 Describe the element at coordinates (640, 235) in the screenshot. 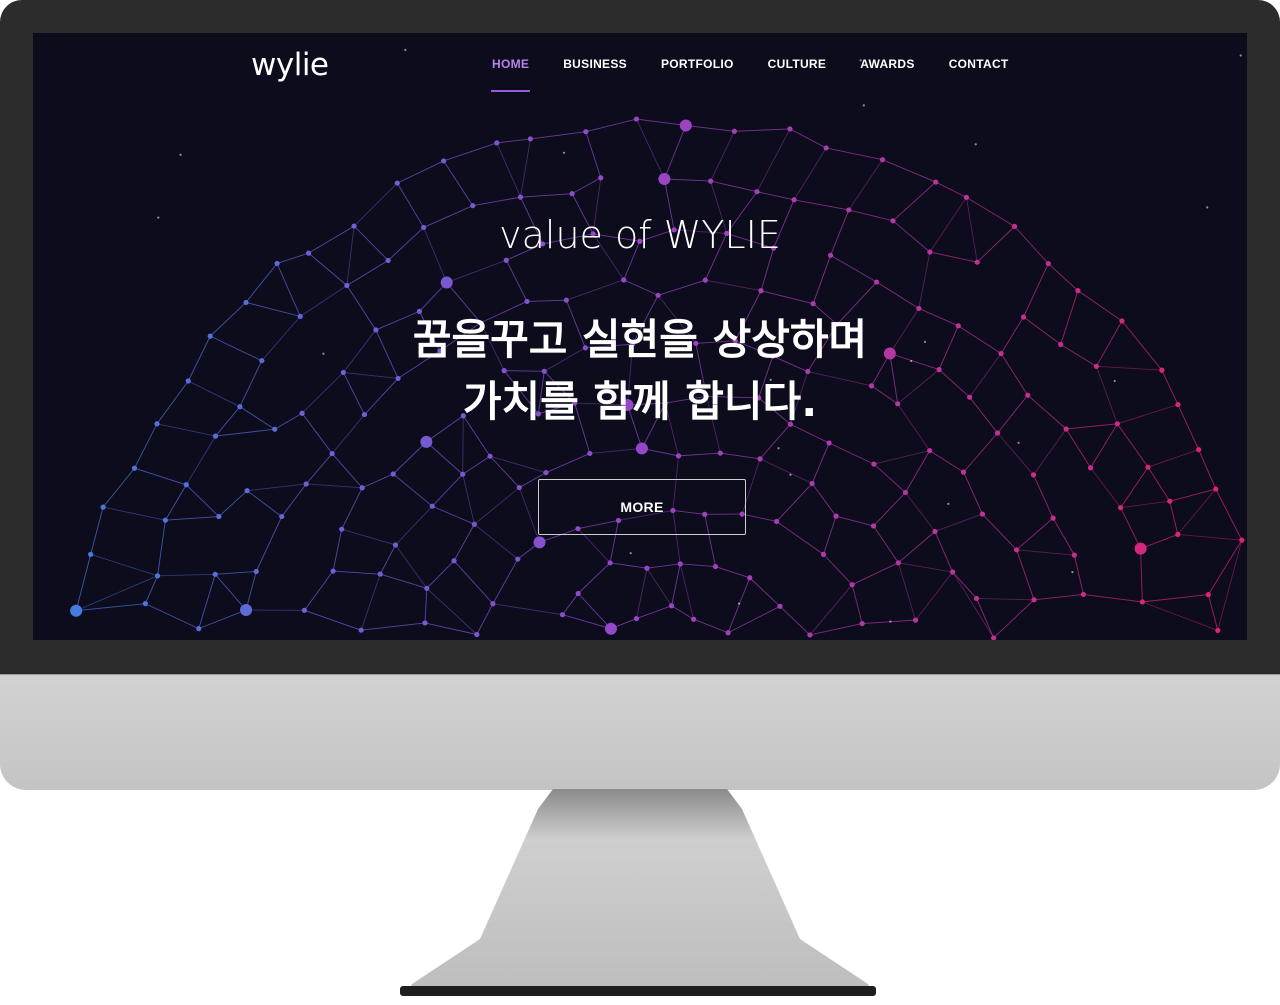

I see `hero-subtitle: value of WYLIE` at that location.